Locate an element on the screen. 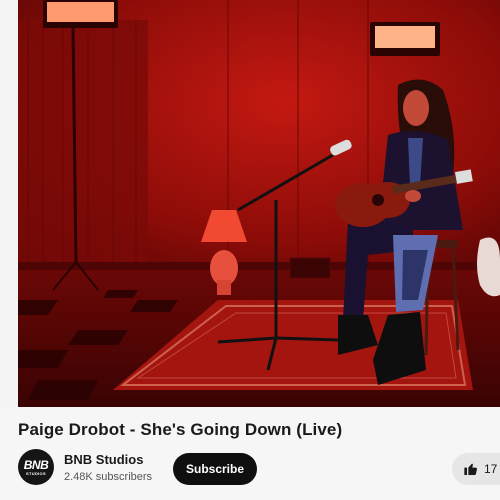  channel-avatar: BNB STUDIOS is located at coordinates (36, 467).